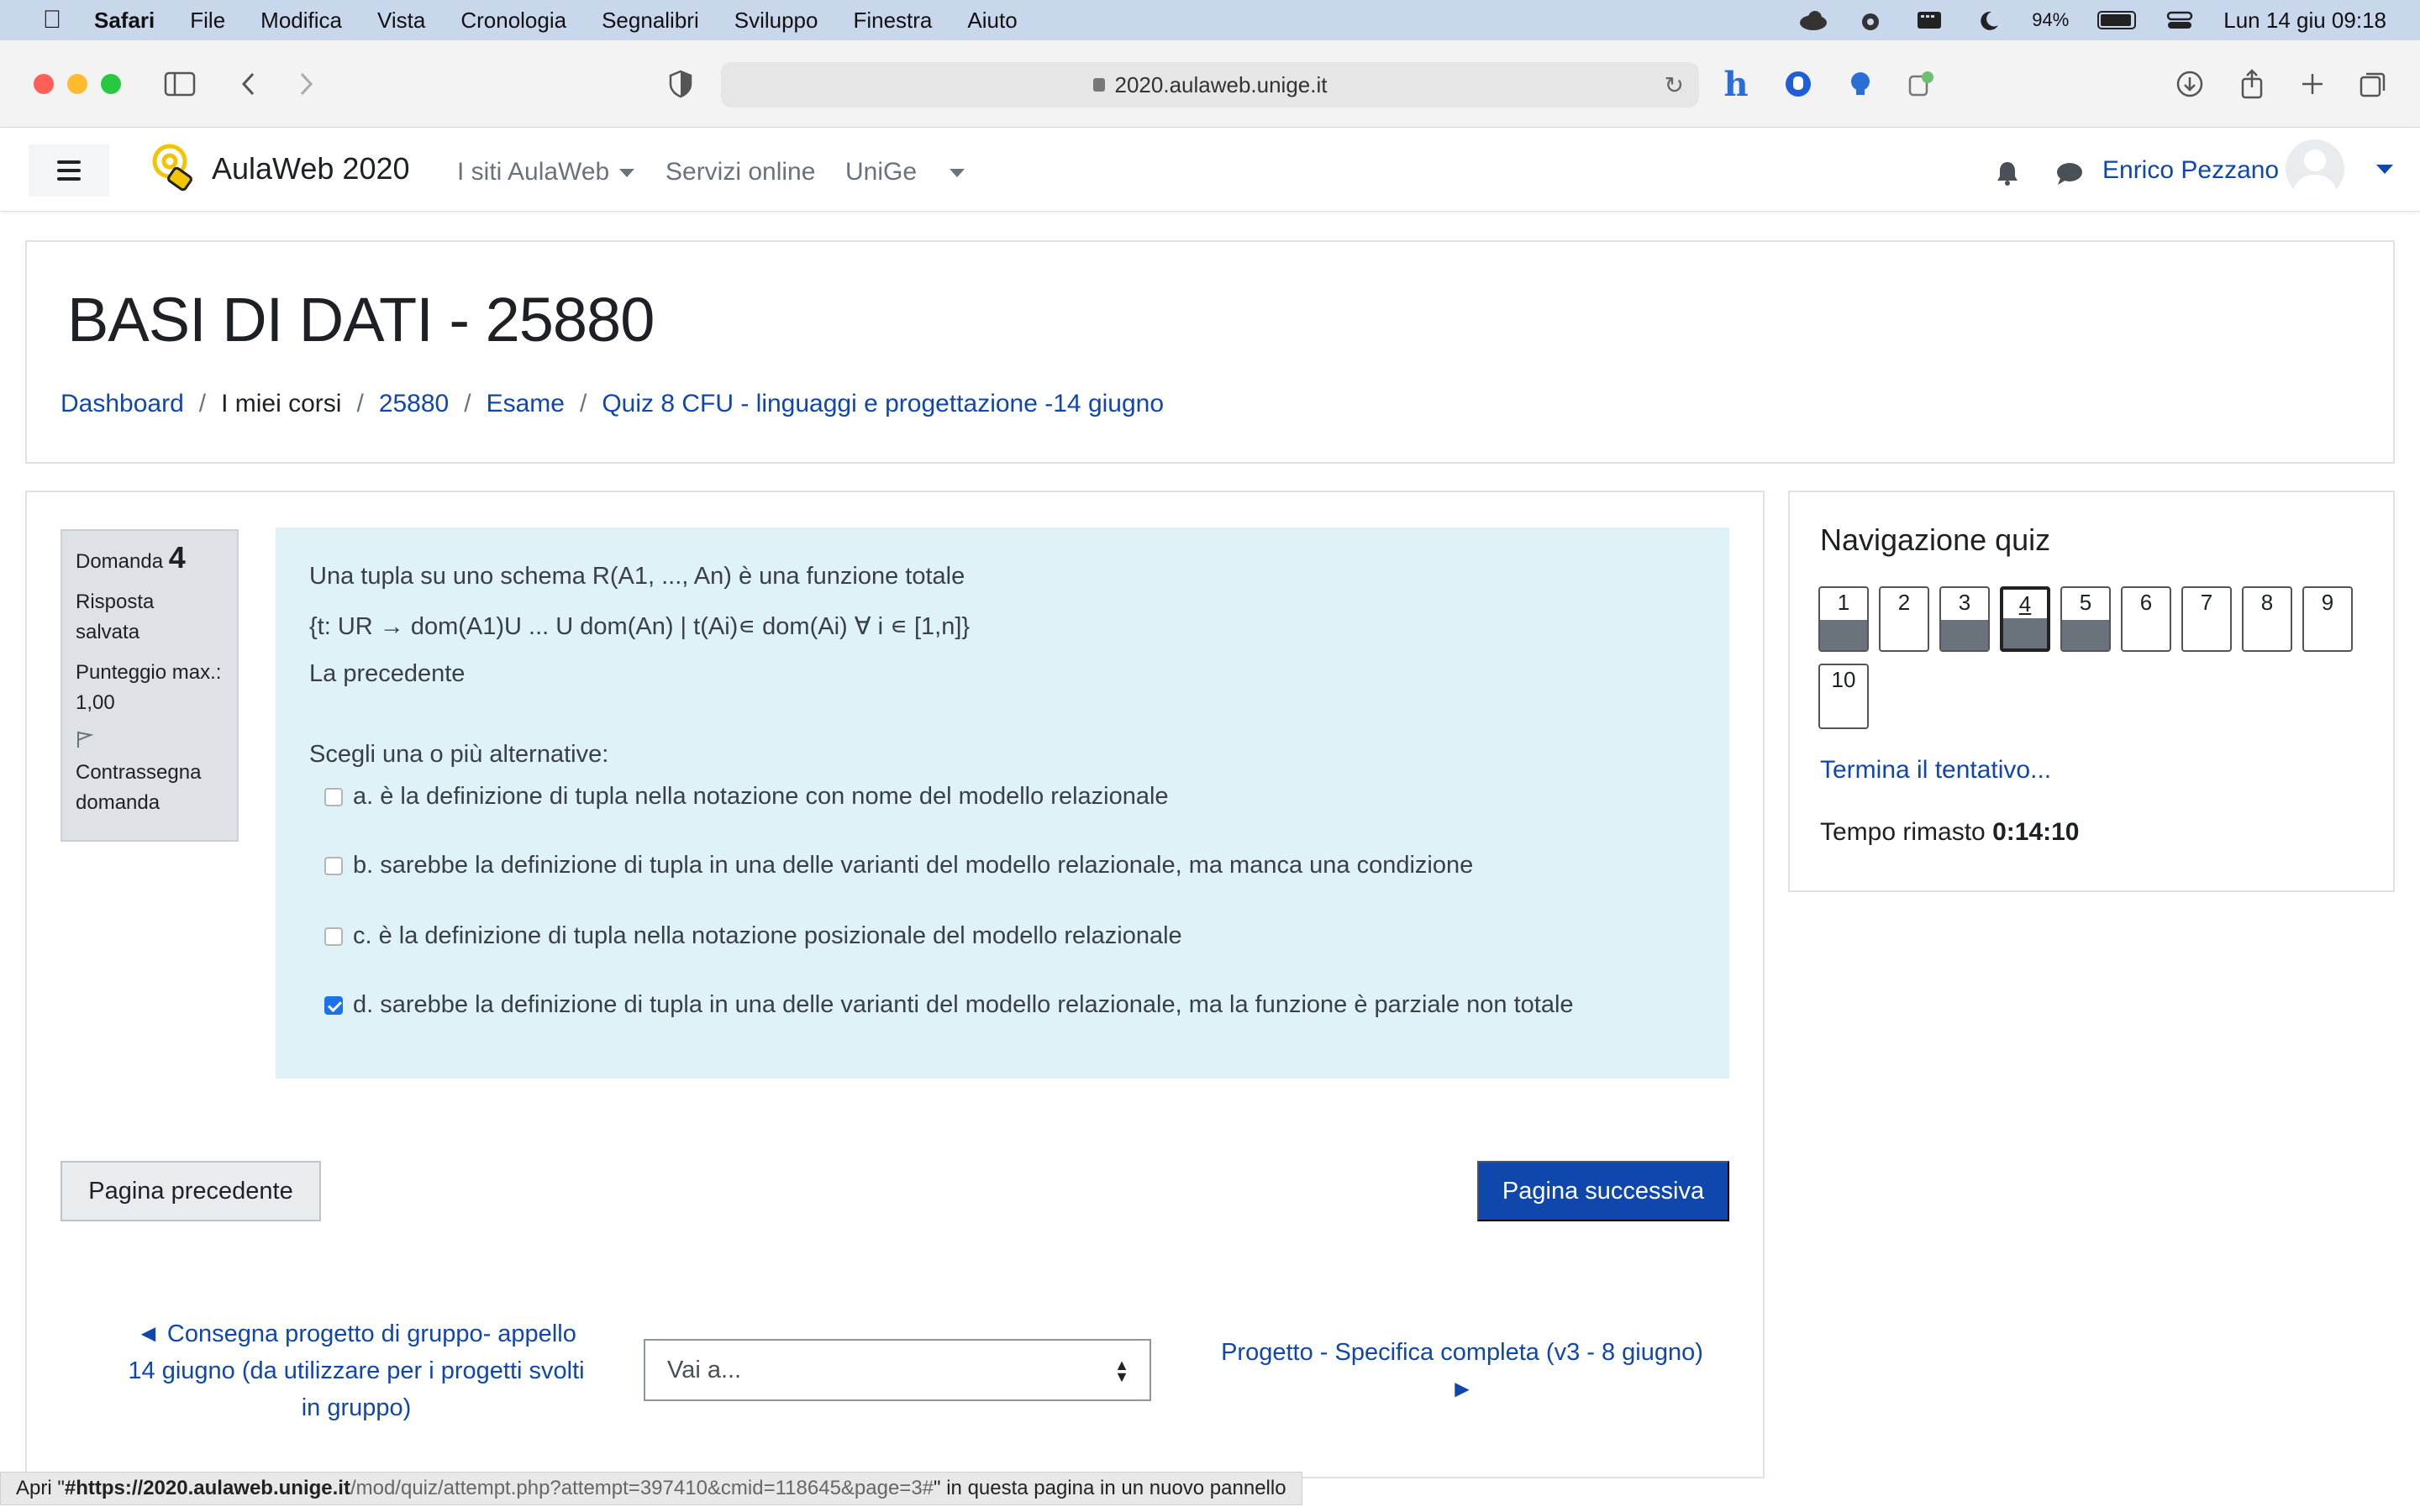  What do you see at coordinates (311, 168) in the screenshot?
I see `site-name: AulaWeb 2020` at bounding box center [311, 168].